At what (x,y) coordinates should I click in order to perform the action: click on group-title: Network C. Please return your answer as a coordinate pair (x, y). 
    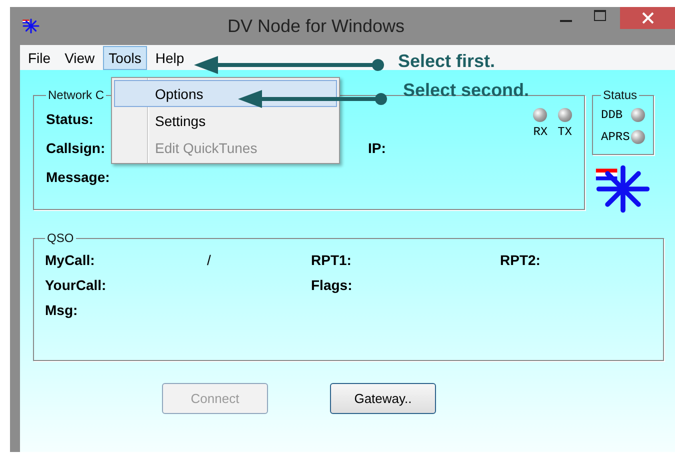
    Looking at the image, I should click on (76, 95).